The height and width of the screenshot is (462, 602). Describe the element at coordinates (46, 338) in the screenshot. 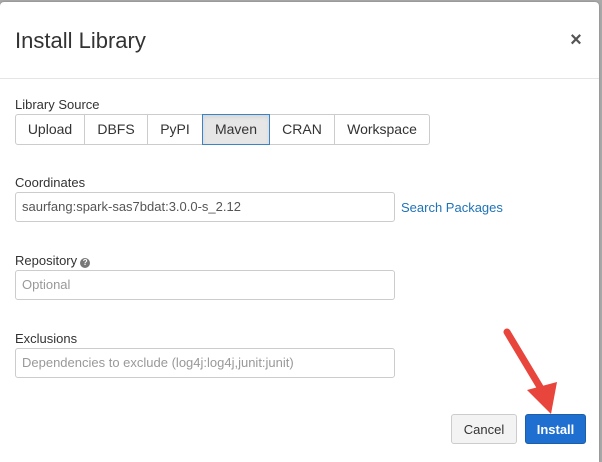

I see `exclusions-label: Exclusions` at that location.